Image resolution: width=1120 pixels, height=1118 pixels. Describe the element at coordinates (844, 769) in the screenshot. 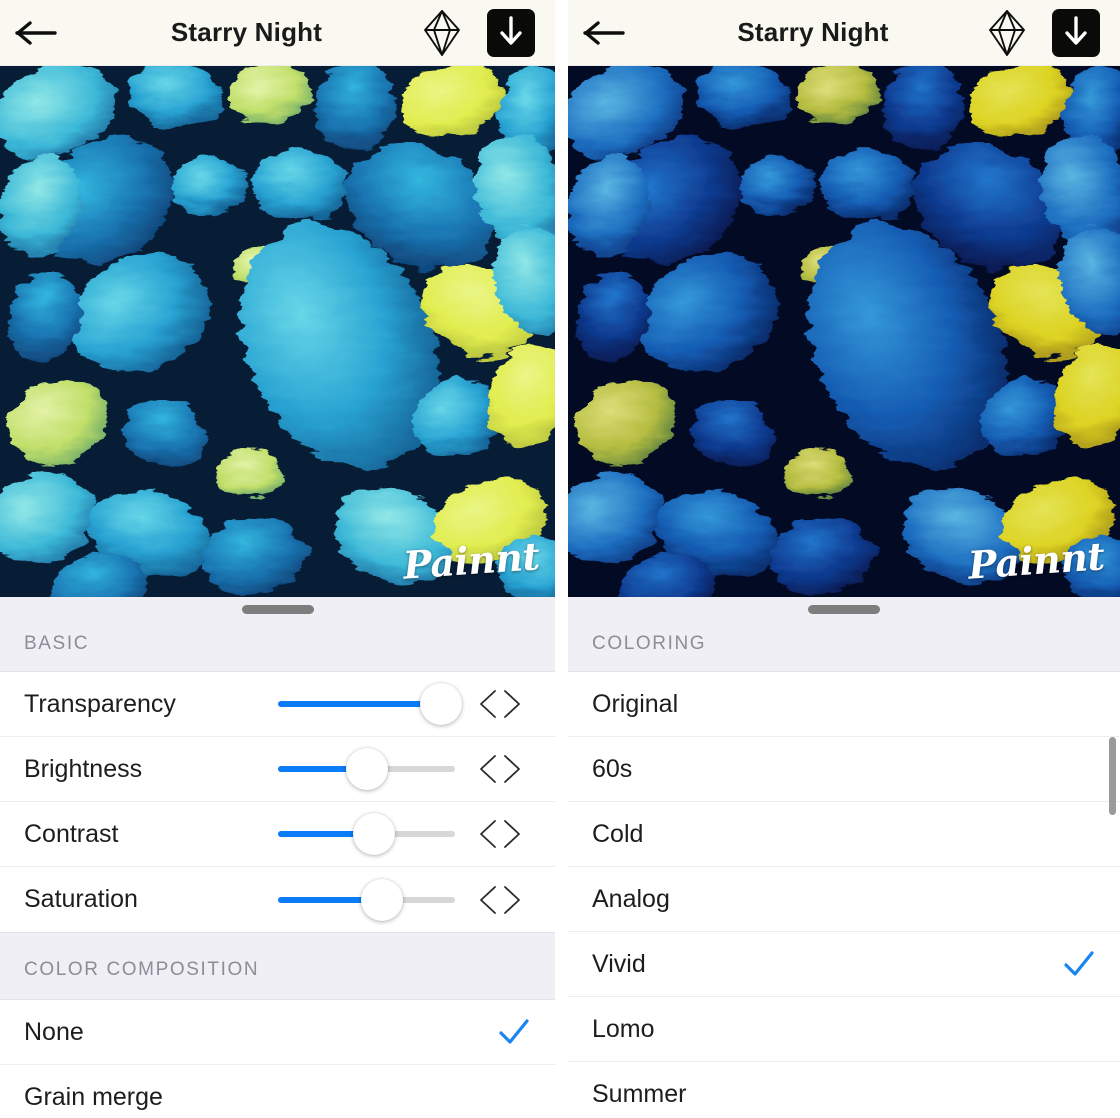

I see `option-row-60s: 60s` at that location.